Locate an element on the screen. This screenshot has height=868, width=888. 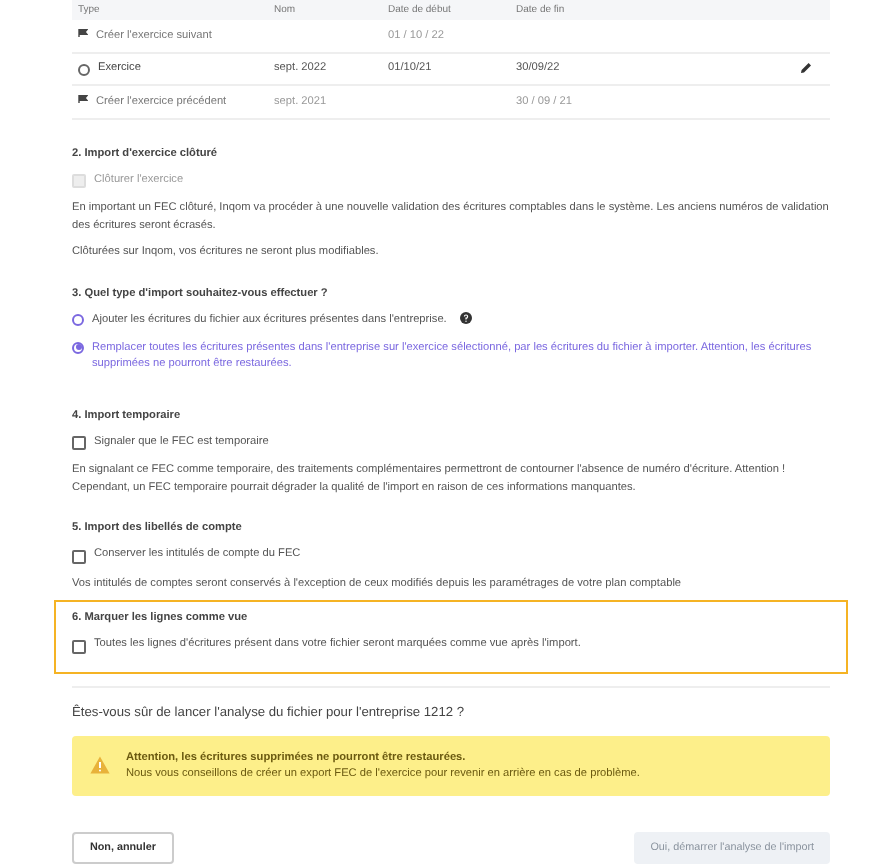
edit-icon is located at coordinates (806, 68).